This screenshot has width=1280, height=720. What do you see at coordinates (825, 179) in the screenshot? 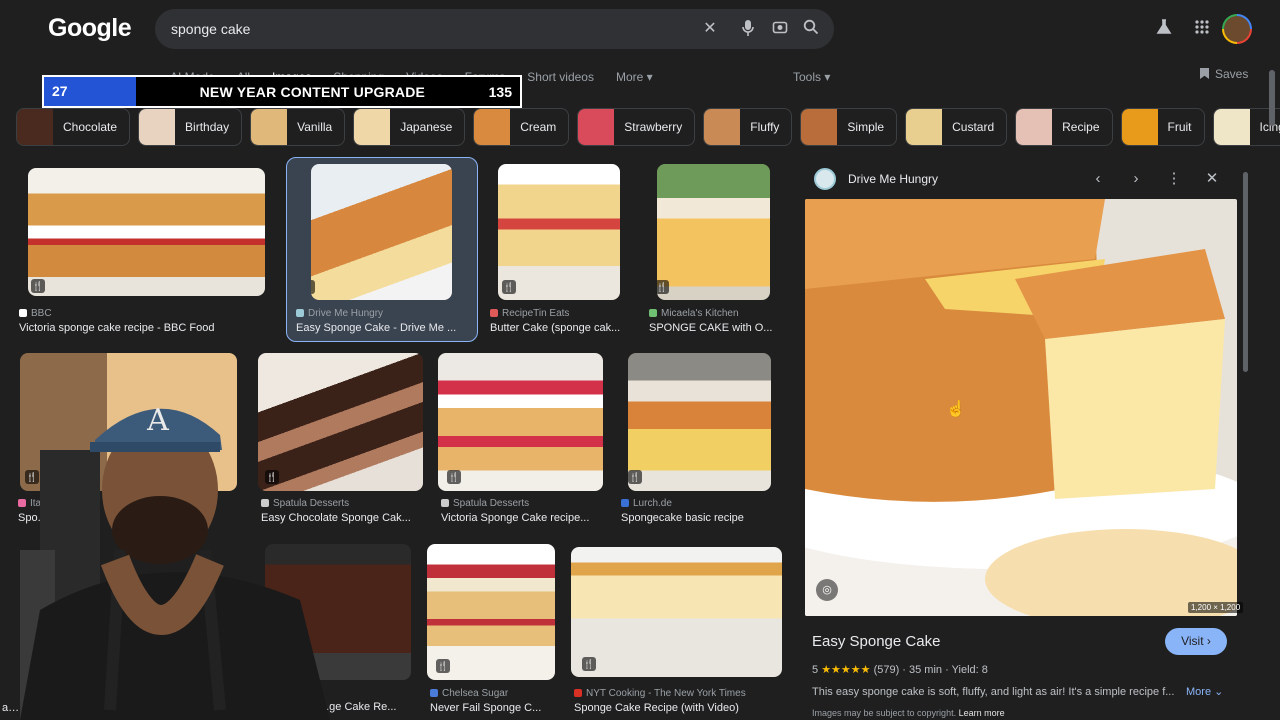
I see `site-favicon` at bounding box center [825, 179].